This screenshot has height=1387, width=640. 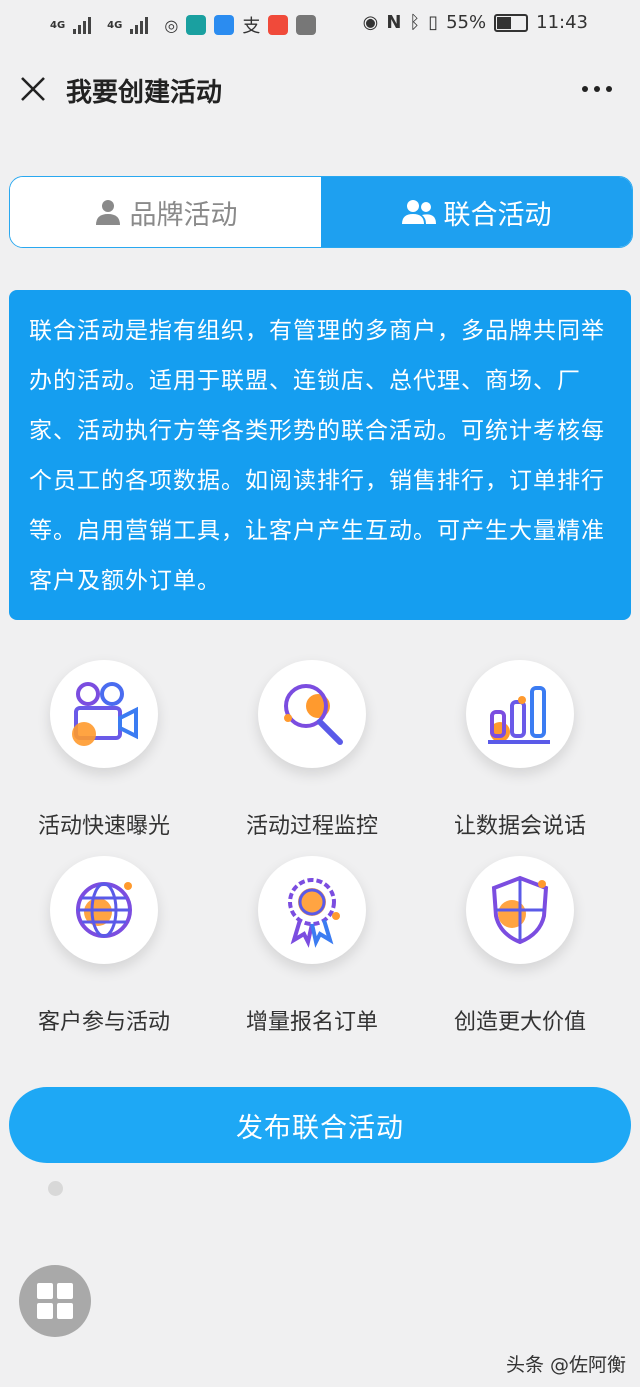 I want to click on close-icon, so click(x=33, y=89).